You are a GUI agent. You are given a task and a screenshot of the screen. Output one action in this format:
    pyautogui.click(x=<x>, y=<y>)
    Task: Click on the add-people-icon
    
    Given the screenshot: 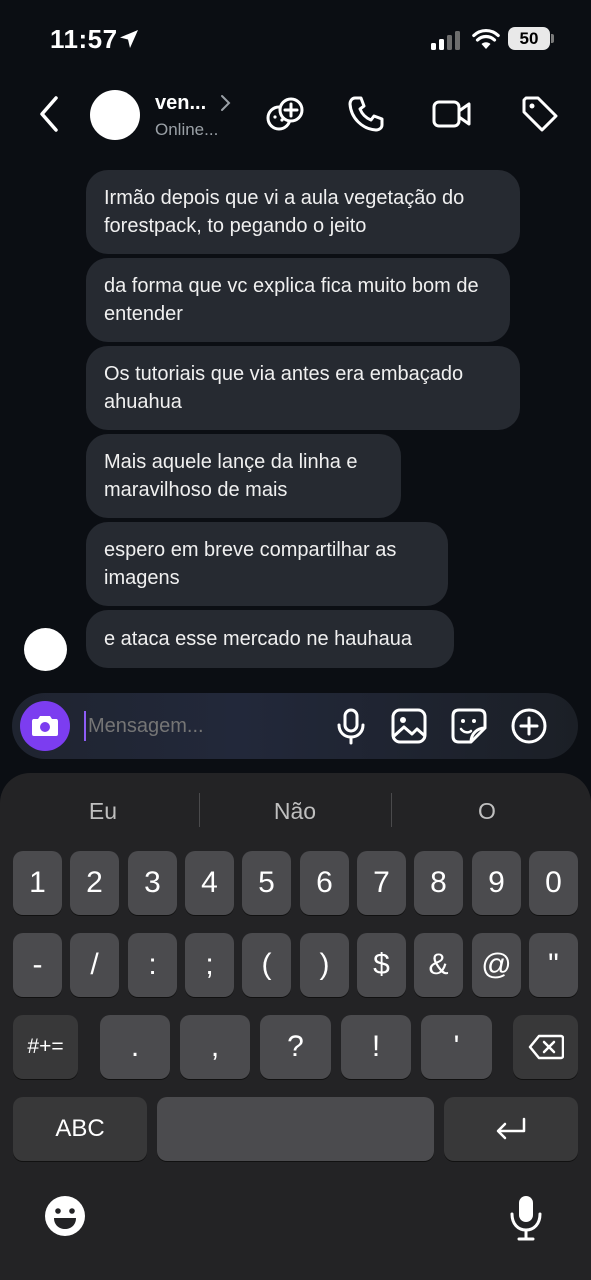 What is the action you would take?
    pyautogui.click(x=284, y=114)
    